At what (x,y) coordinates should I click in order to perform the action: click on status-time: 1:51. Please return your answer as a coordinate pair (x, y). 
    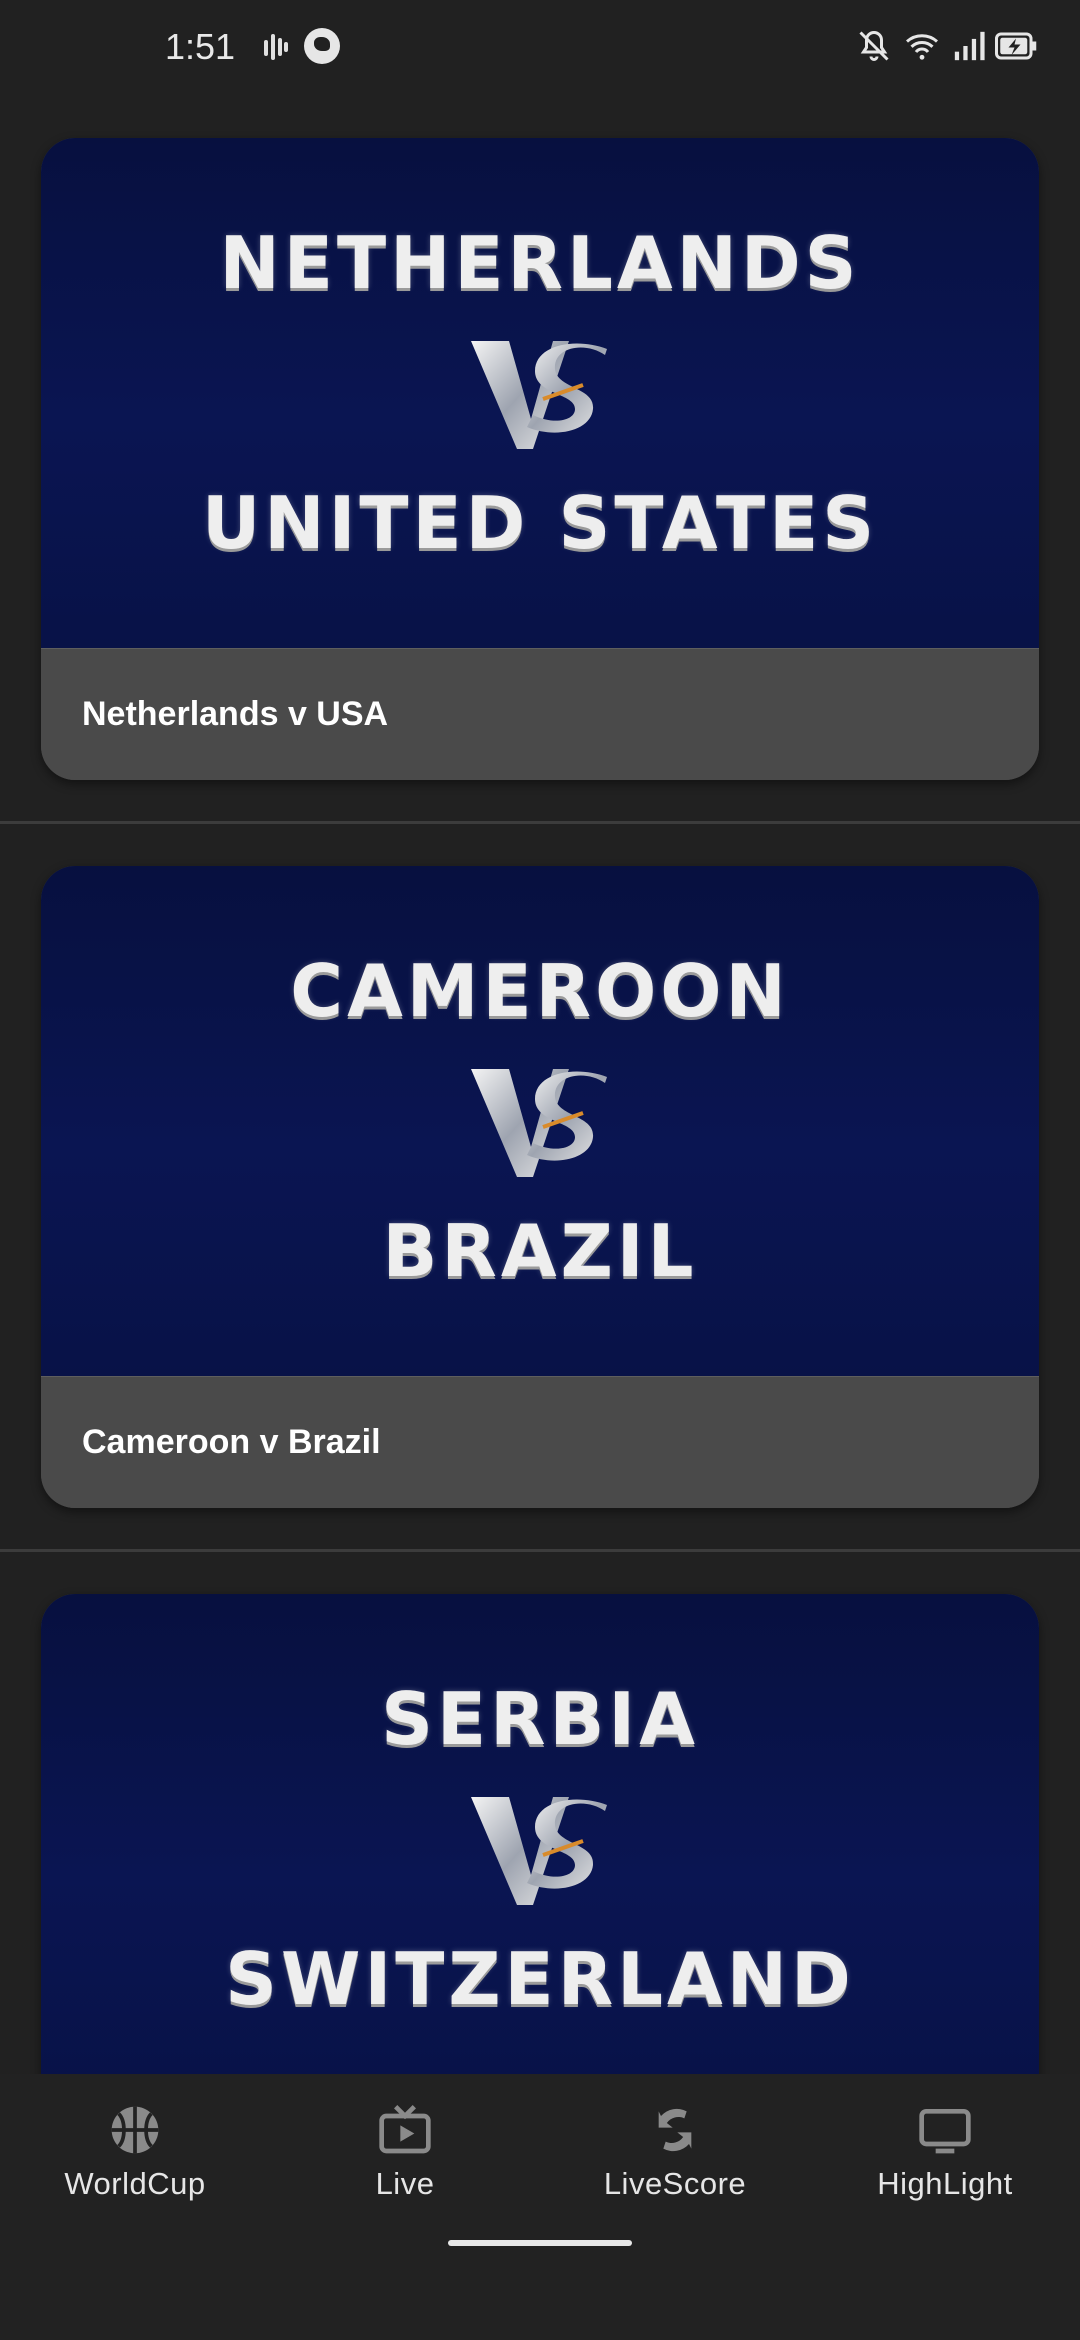
    Looking at the image, I should click on (200, 46).